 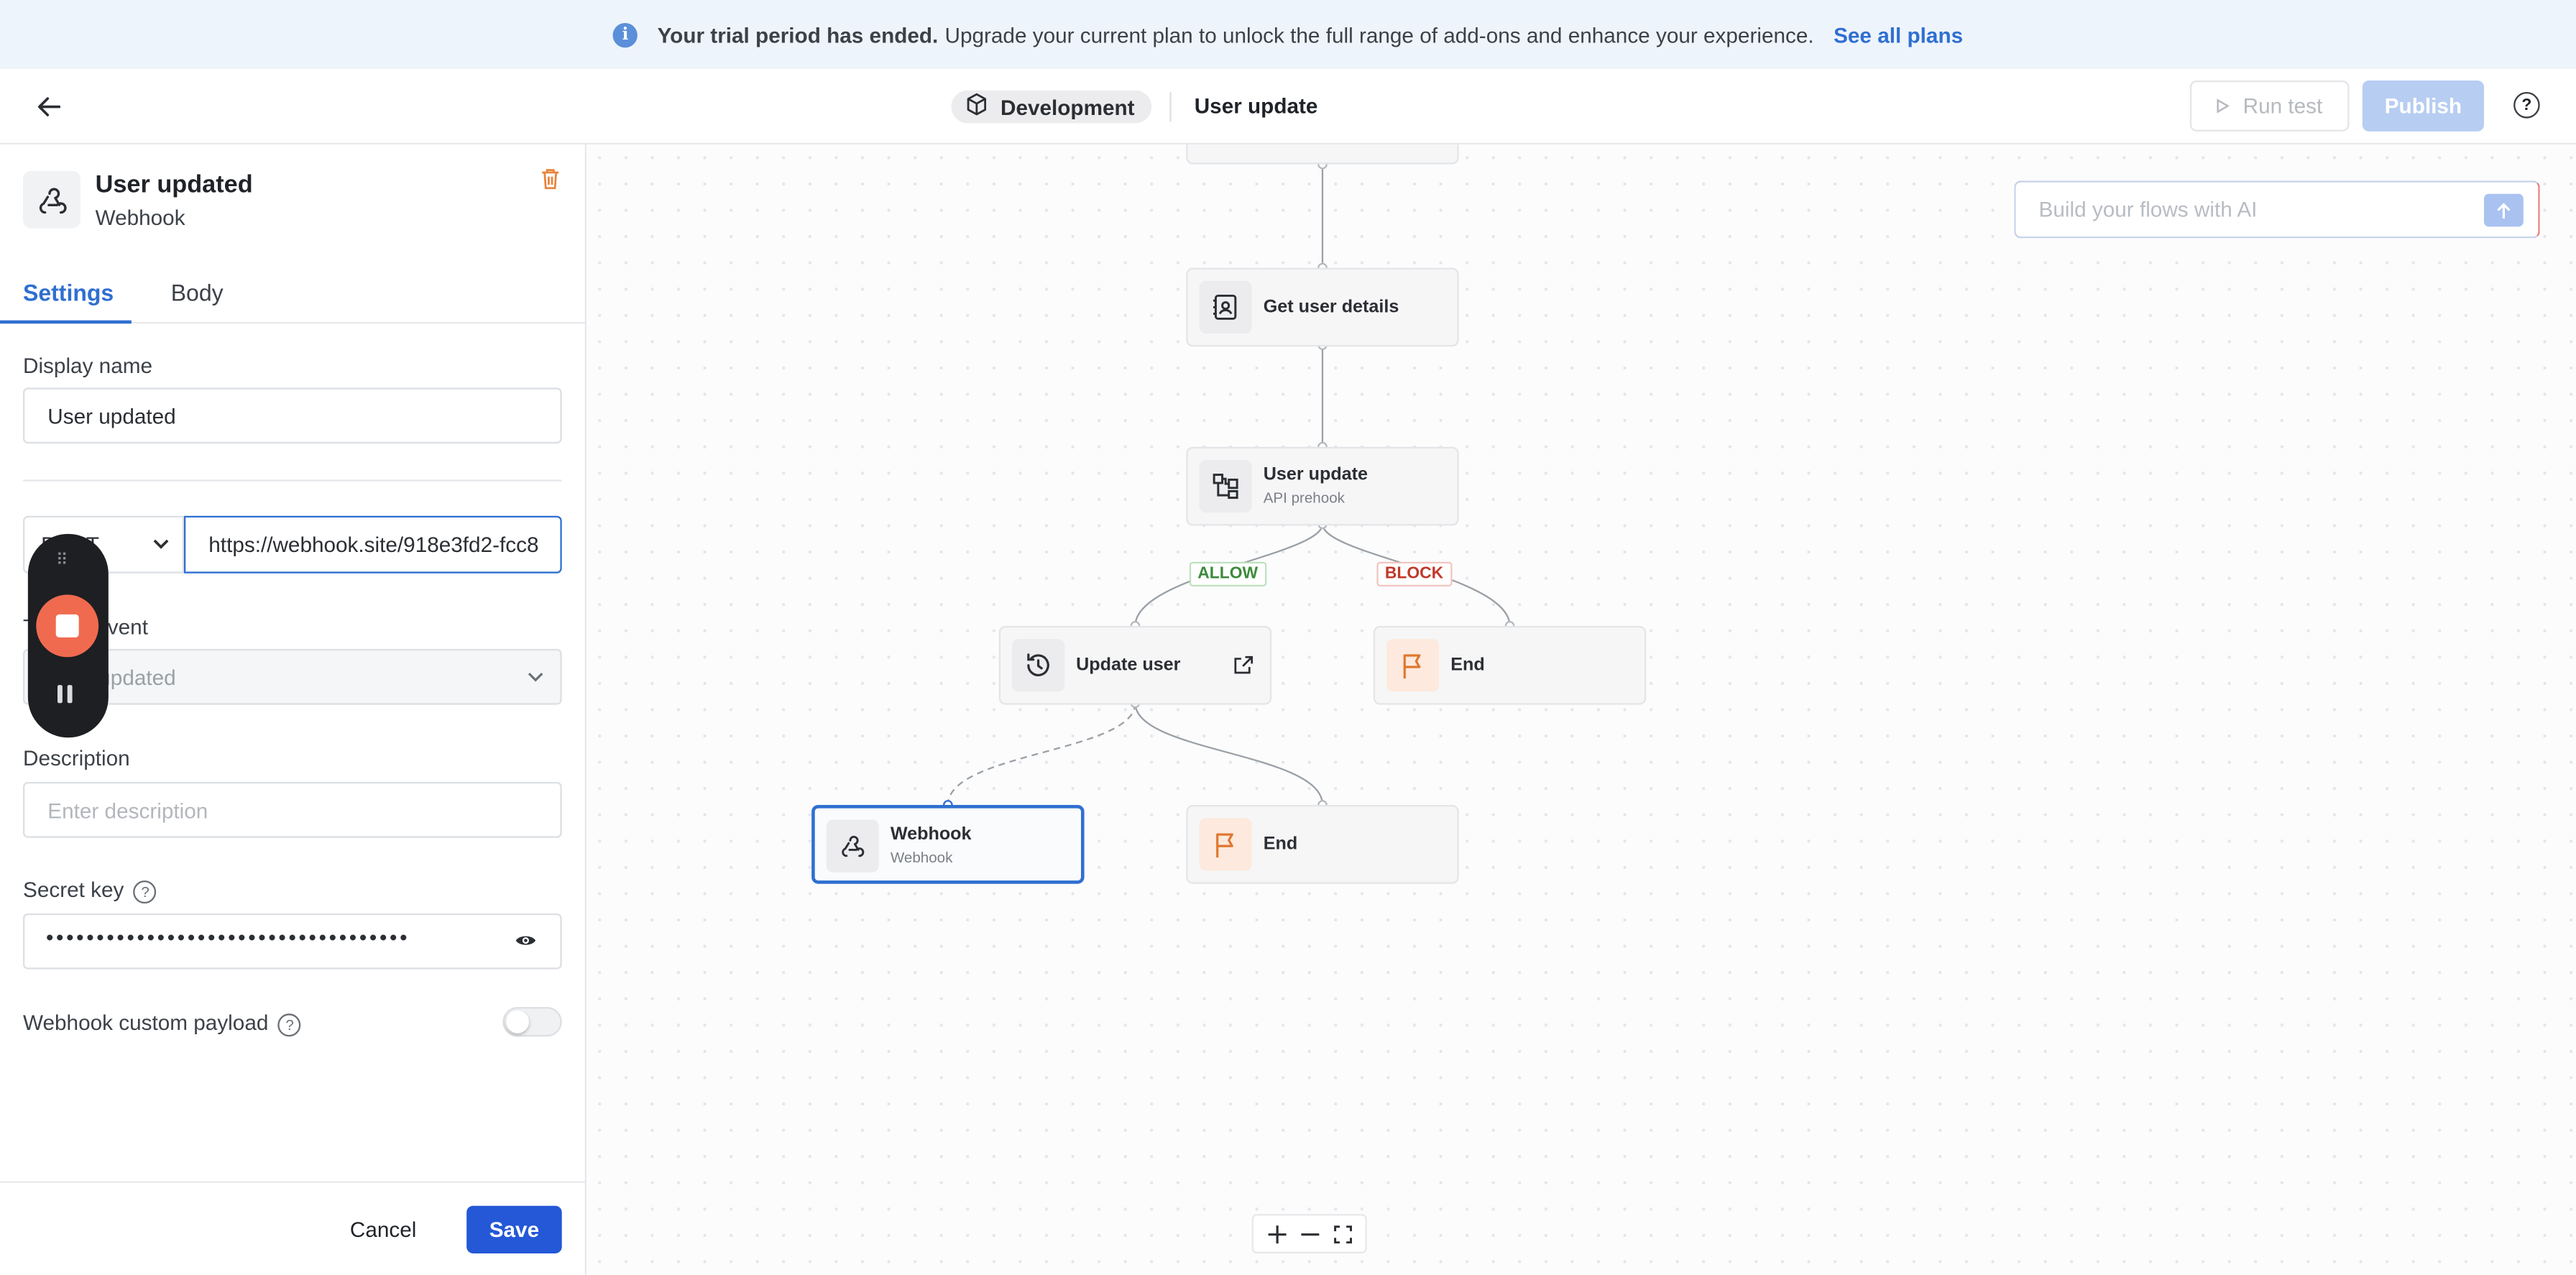 I want to click on stop-icon, so click(x=67, y=626).